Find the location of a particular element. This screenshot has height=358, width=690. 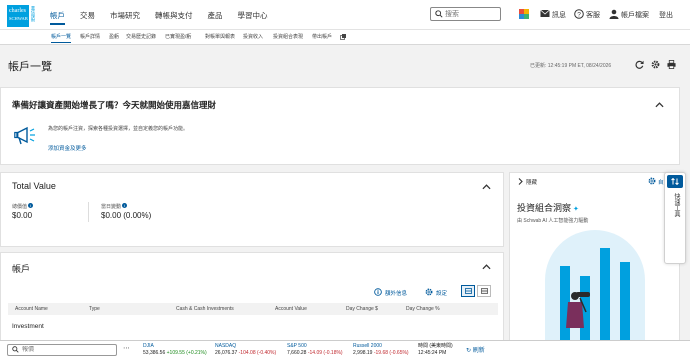

ticker-change: +109.55 (+0.21%) is located at coordinates (186, 353).